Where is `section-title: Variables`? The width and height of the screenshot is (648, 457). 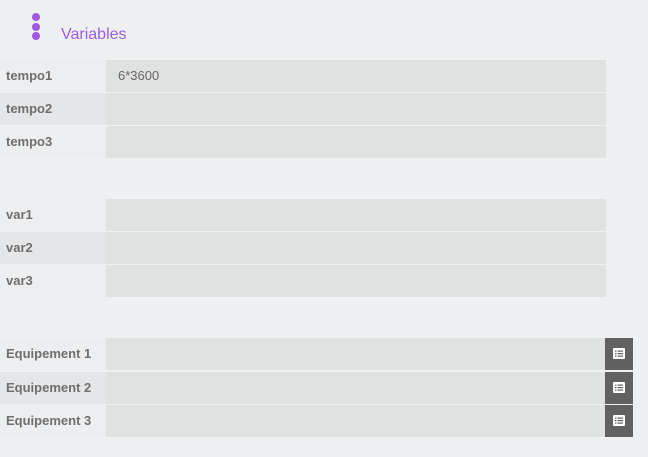
section-title: Variables is located at coordinates (94, 34).